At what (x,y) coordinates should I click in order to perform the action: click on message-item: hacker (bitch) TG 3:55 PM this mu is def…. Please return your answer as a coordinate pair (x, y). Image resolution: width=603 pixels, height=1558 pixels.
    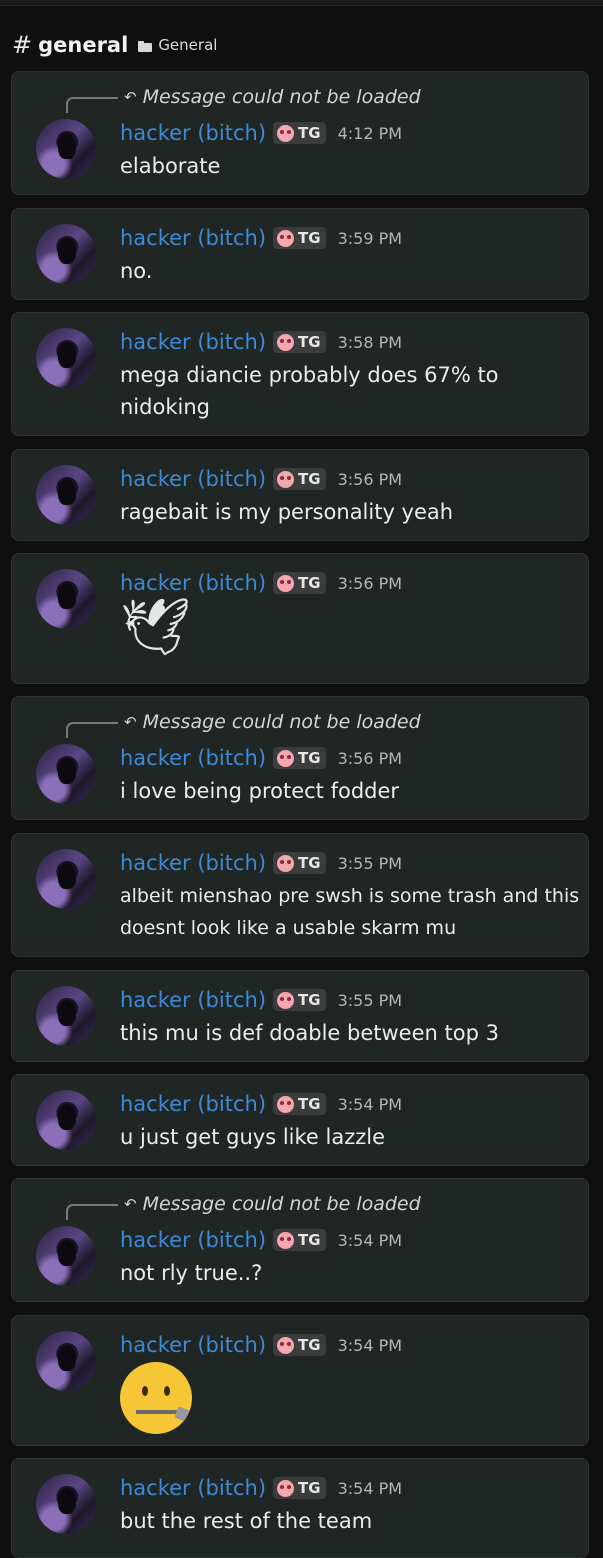
    Looking at the image, I should click on (300, 1016).